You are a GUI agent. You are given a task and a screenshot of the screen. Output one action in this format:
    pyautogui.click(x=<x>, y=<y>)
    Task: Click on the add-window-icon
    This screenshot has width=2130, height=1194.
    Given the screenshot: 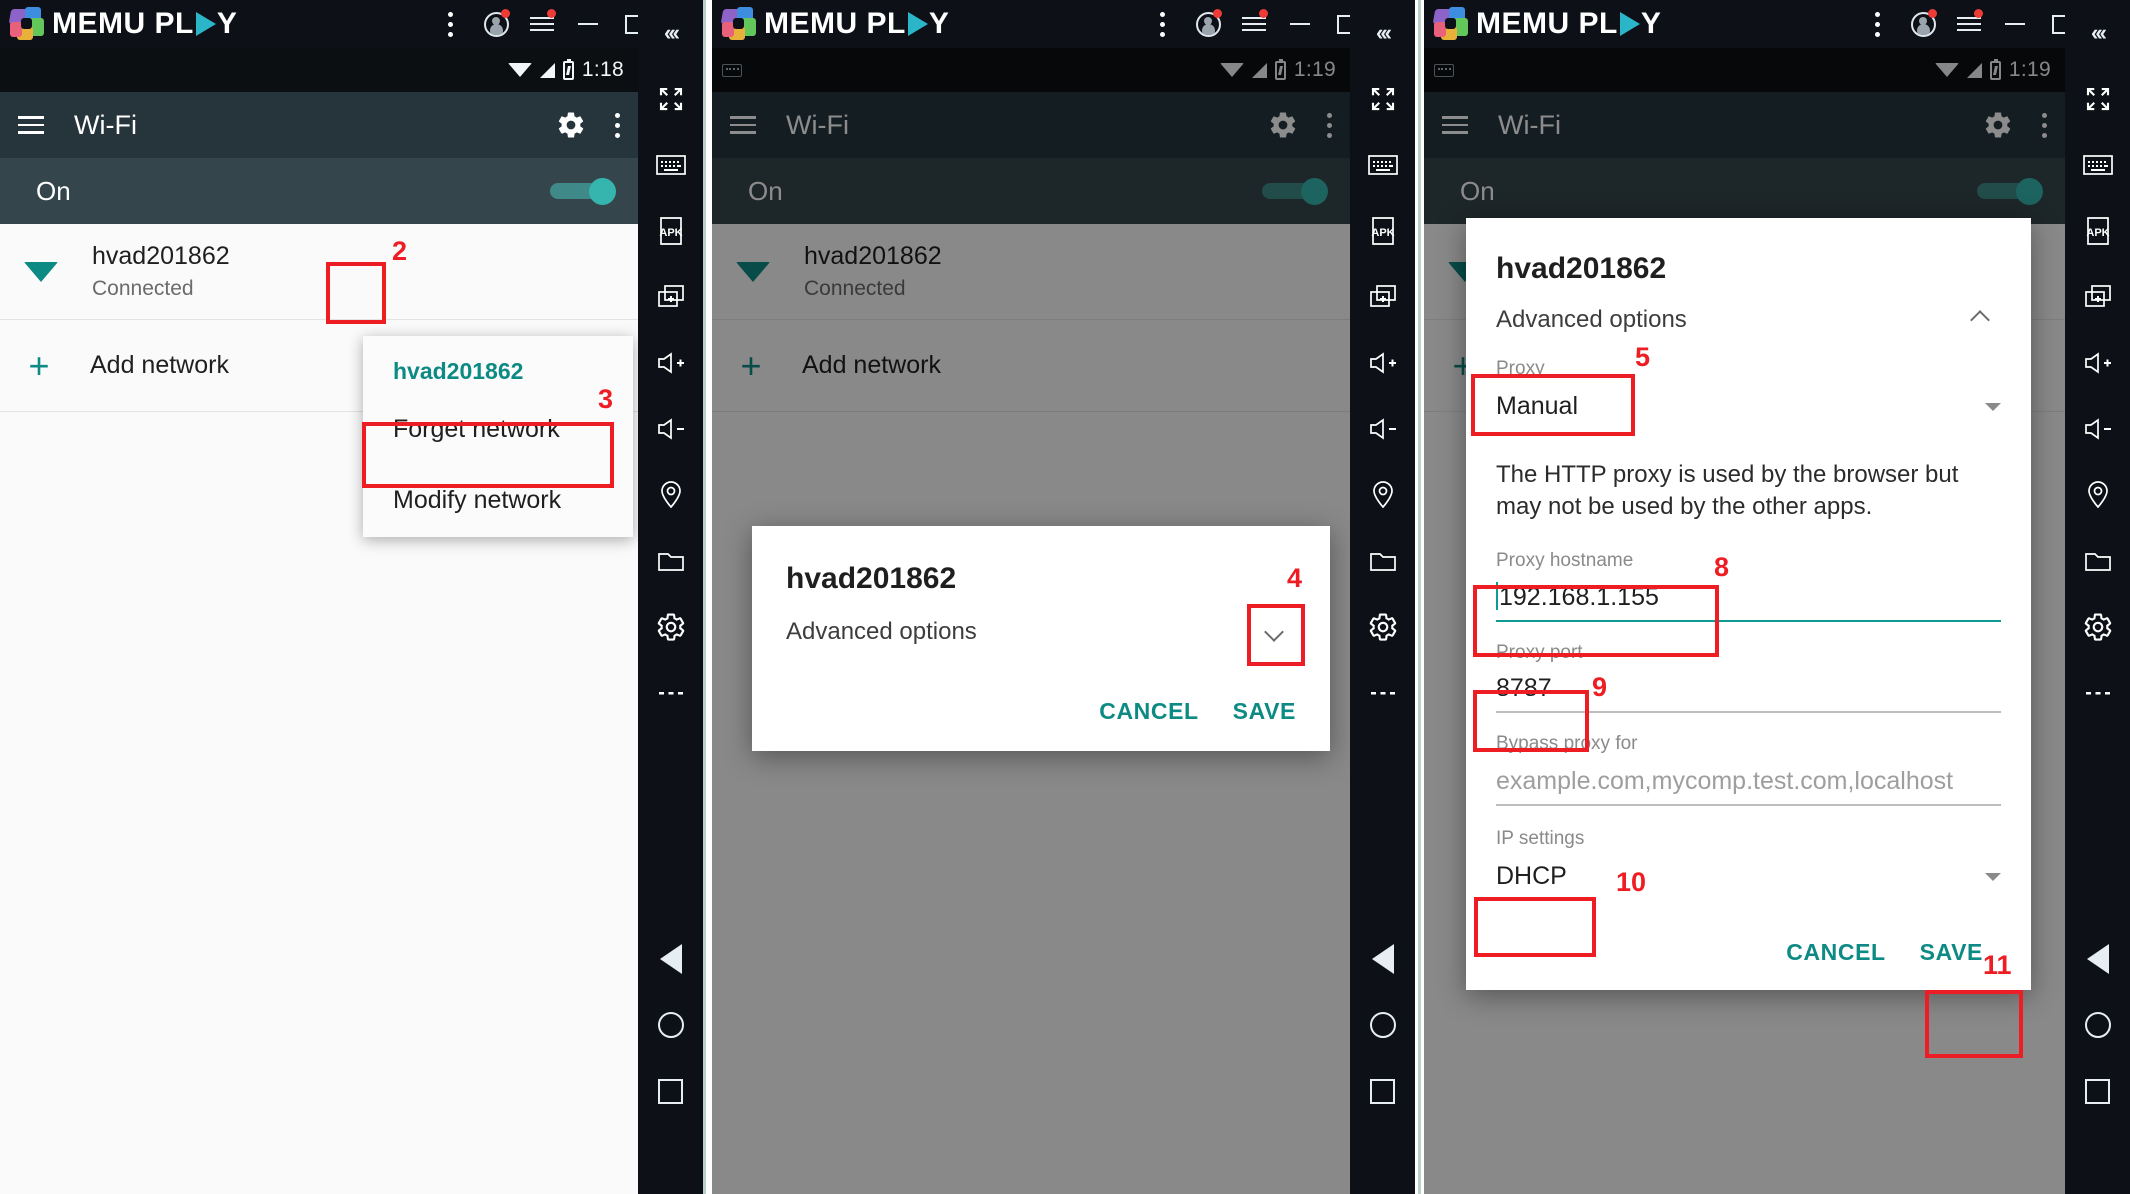 What is the action you would take?
    pyautogui.click(x=1382, y=296)
    